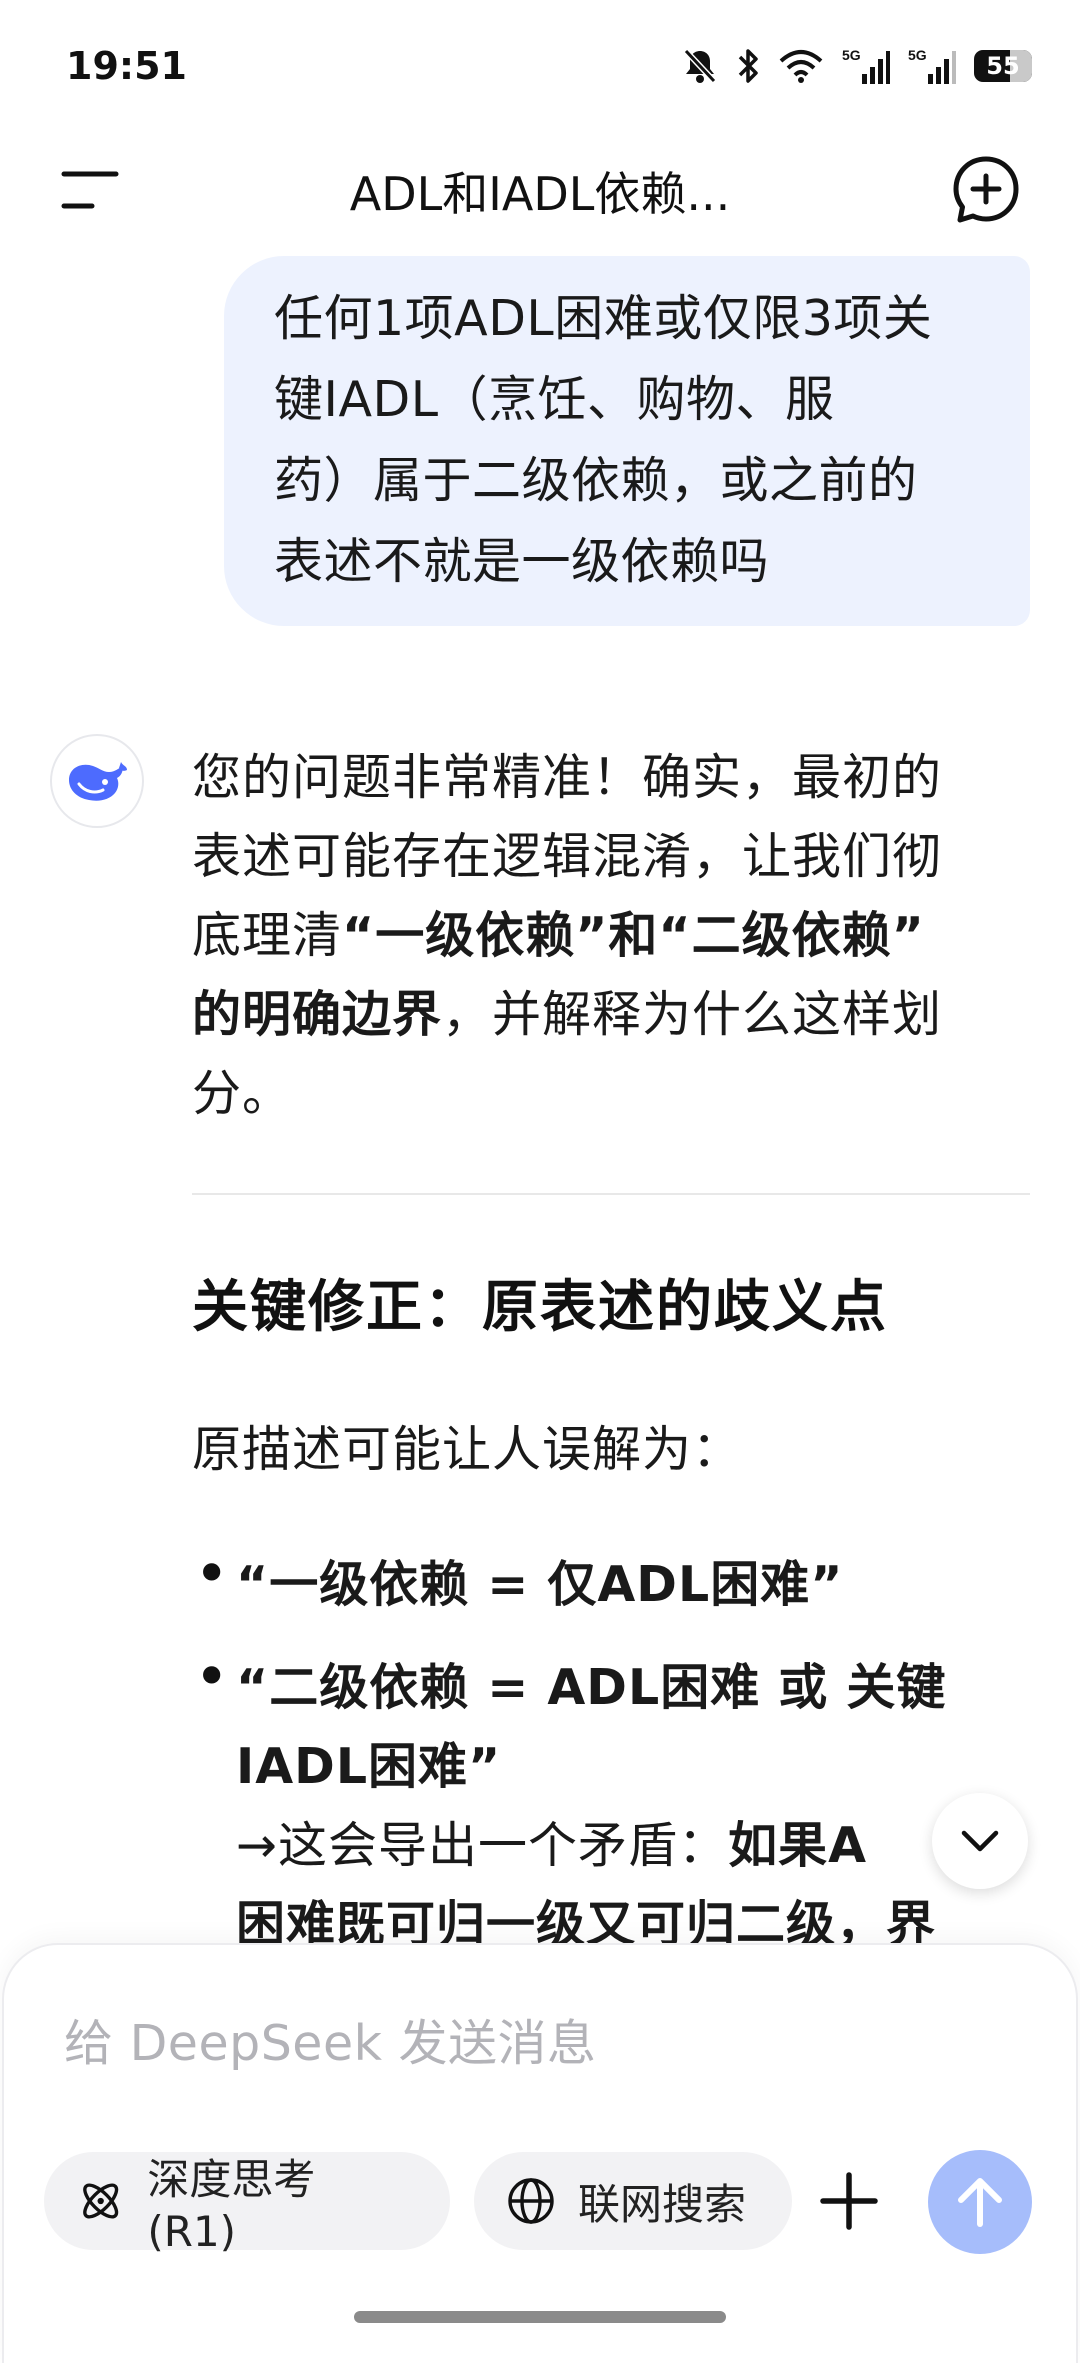 This screenshot has width=1080, height=2363. Describe the element at coordinates (567, 856) in the screenshot. I see `intro-line: 表述可能存在逻辑混淆，让我们彻` at that location.